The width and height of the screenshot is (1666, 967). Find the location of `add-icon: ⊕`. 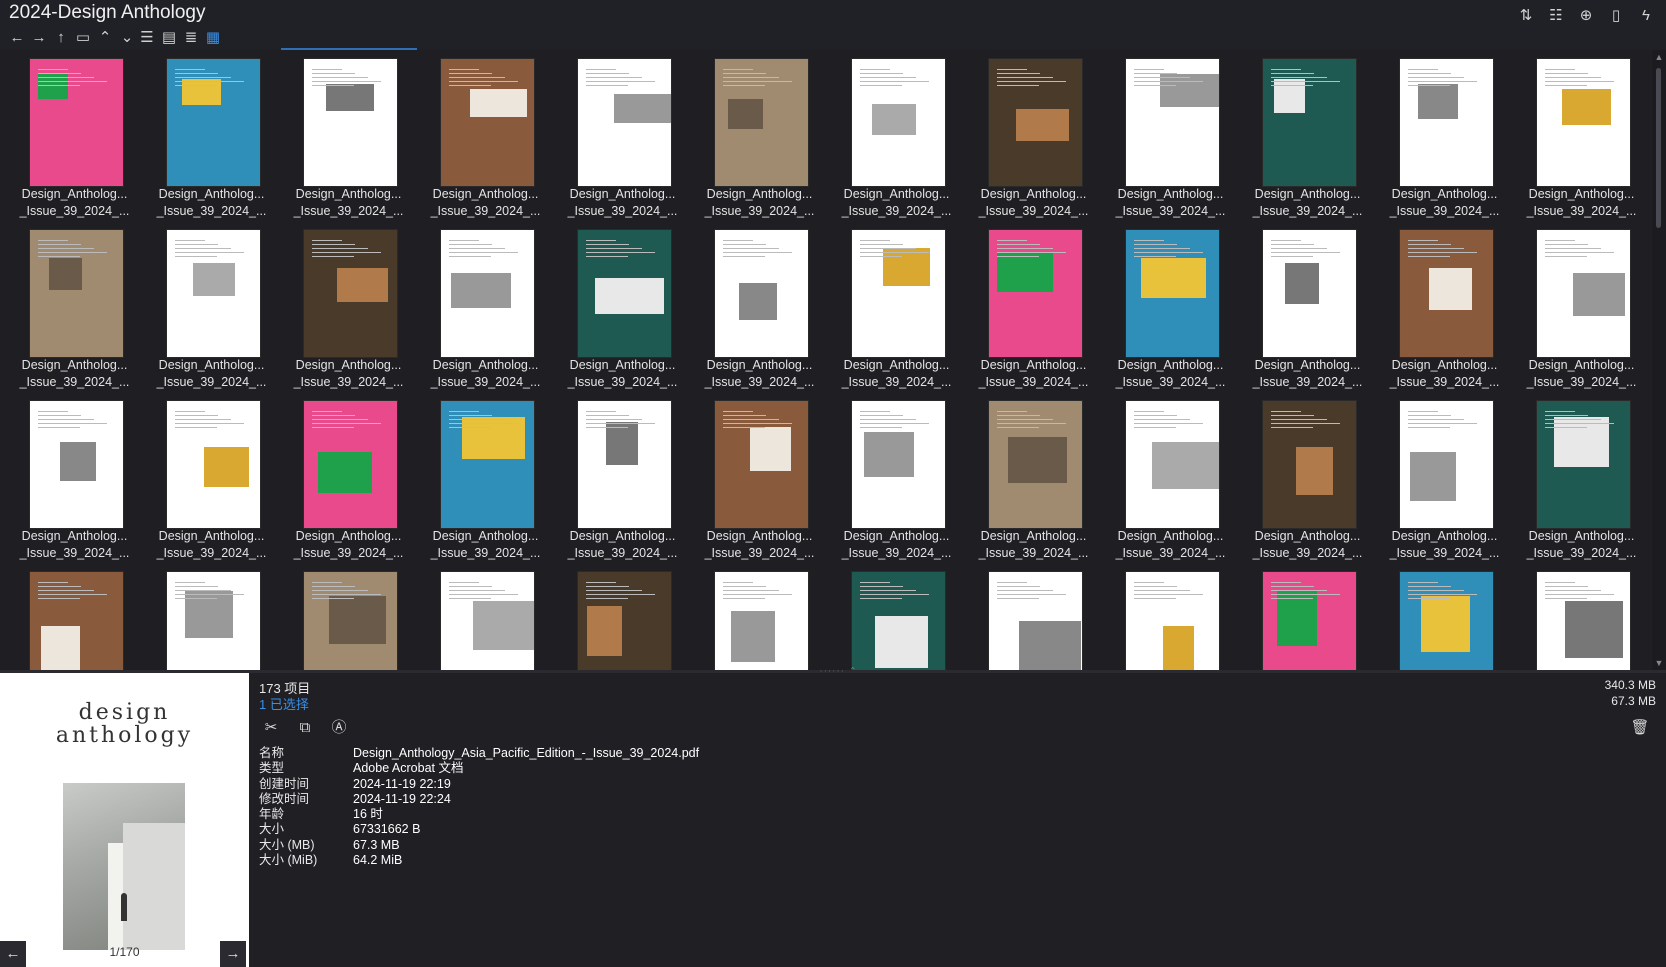

add-icon: ⊕ is located at coordinates (1586, 16).